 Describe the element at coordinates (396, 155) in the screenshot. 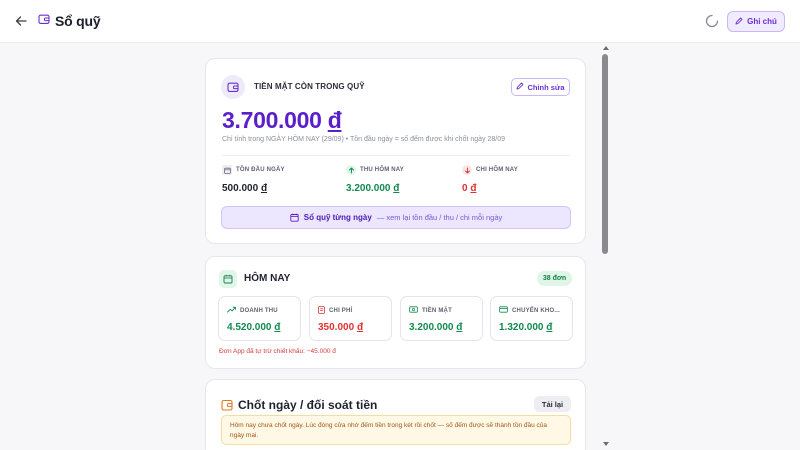

I see `divider` at that location.